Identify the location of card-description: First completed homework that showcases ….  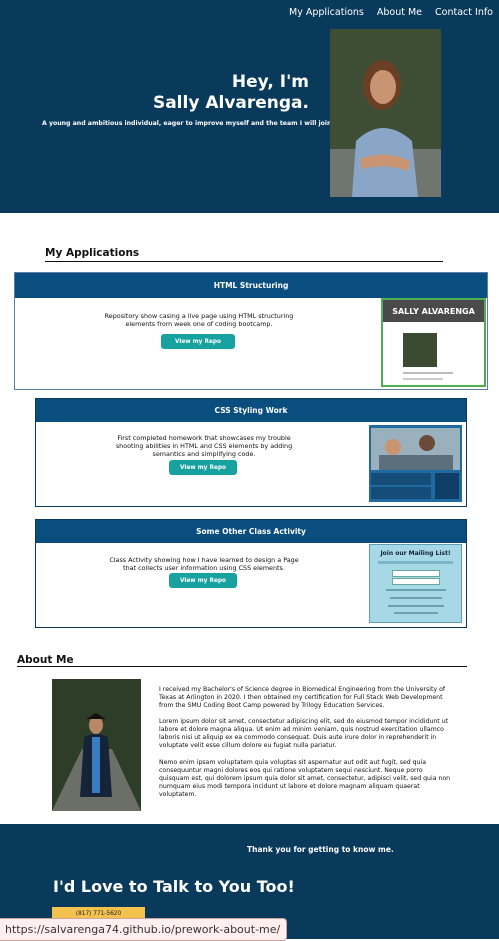
(204, 446).